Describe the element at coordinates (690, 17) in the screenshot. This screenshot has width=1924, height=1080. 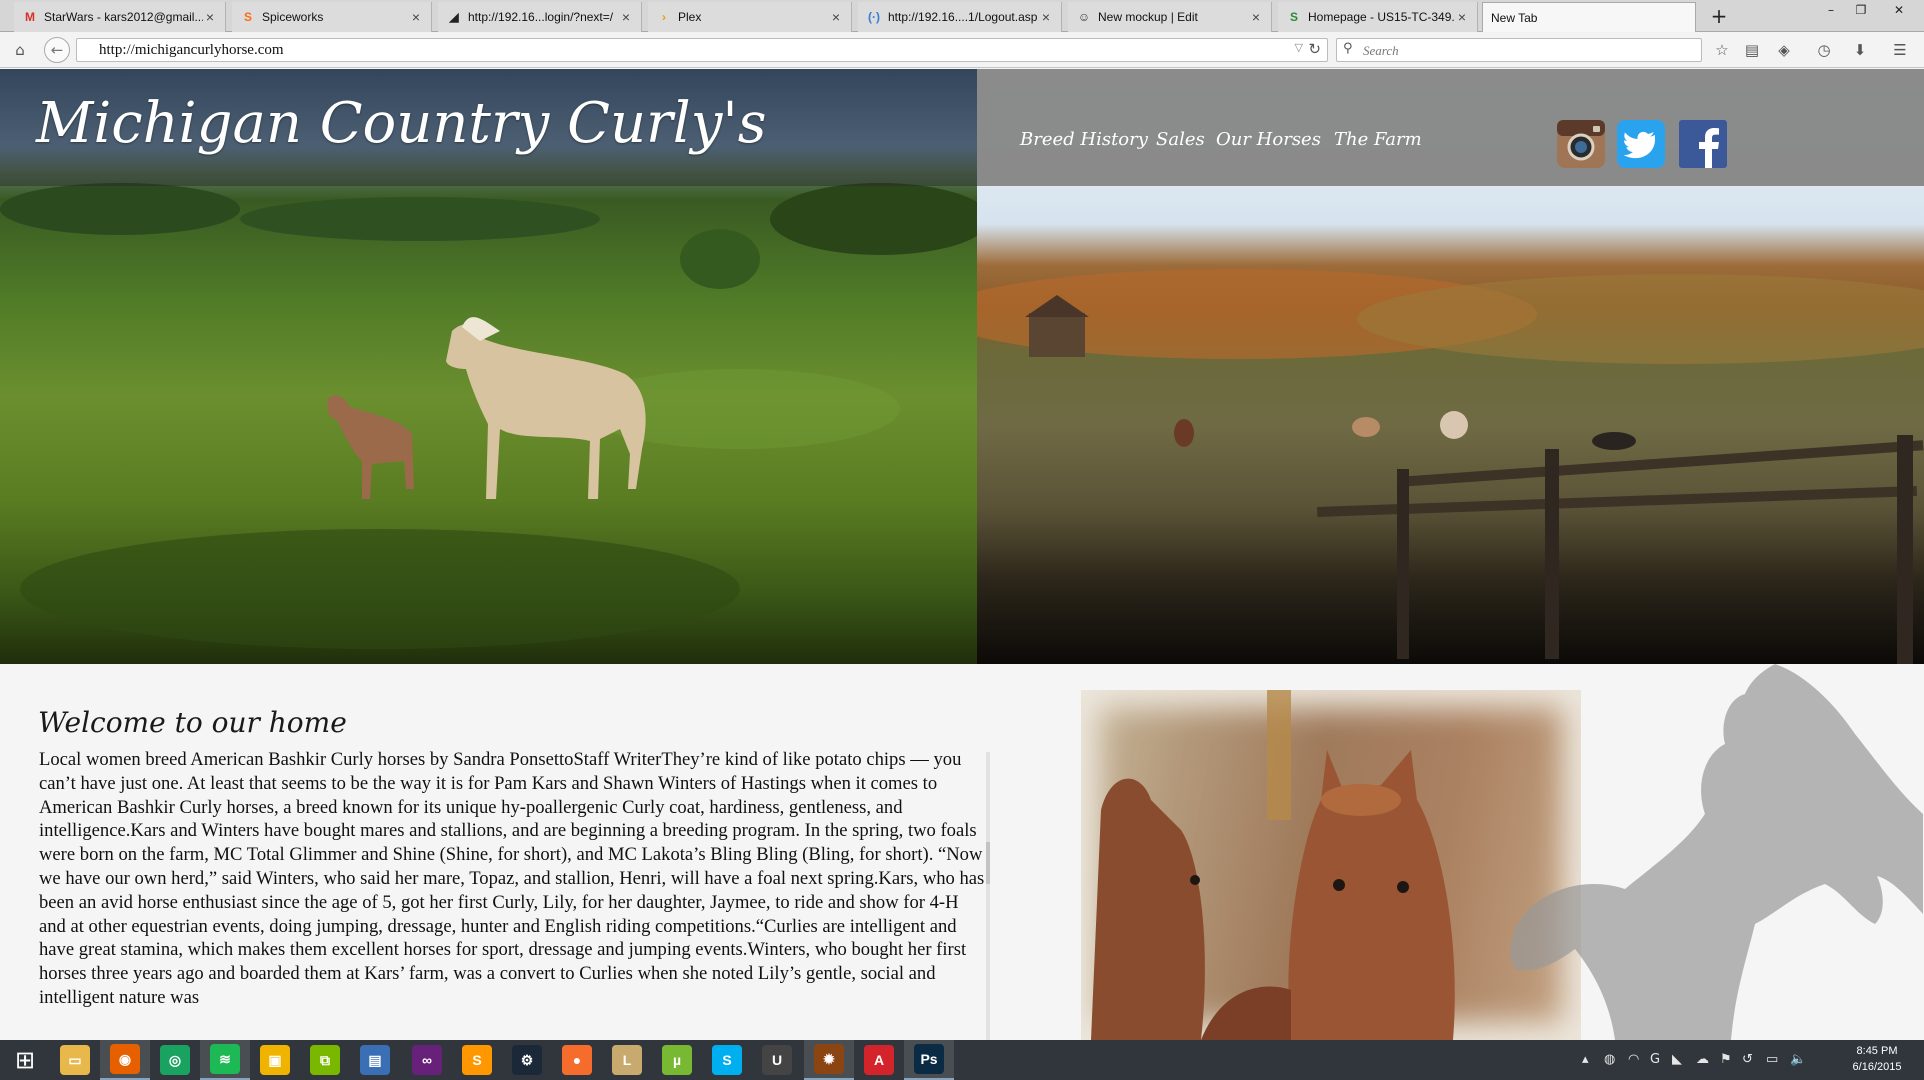
I see `tab-title: Plex` at that location.